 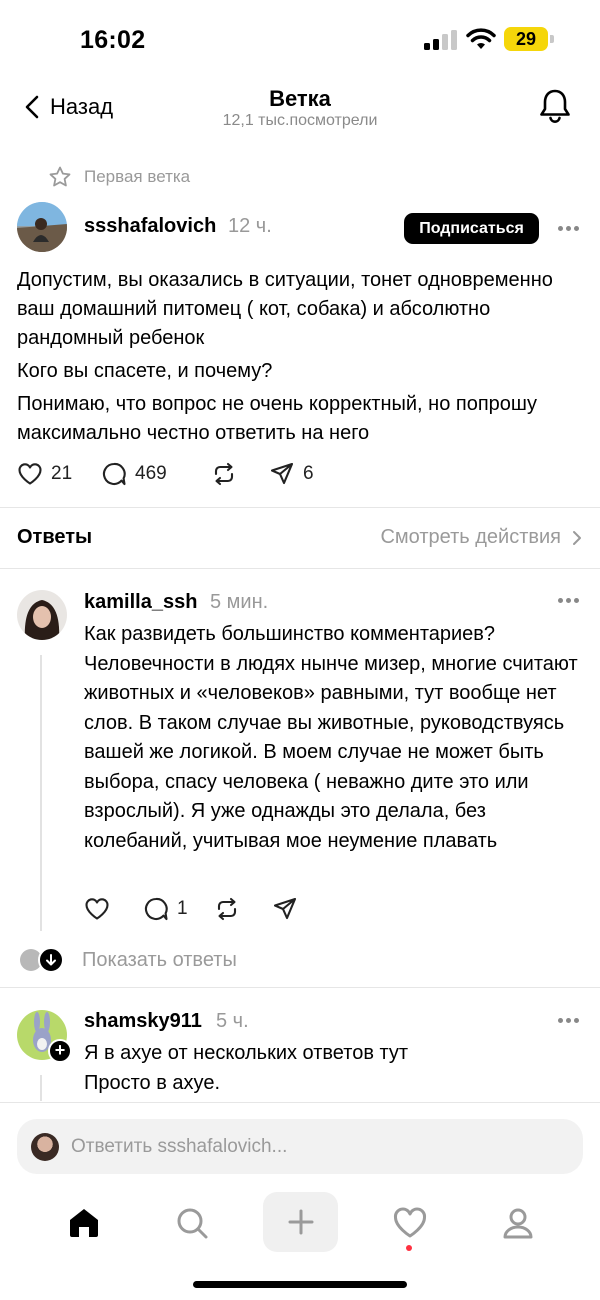 I want to click on reply-time: 5 мин., so click(x=239, y=602).